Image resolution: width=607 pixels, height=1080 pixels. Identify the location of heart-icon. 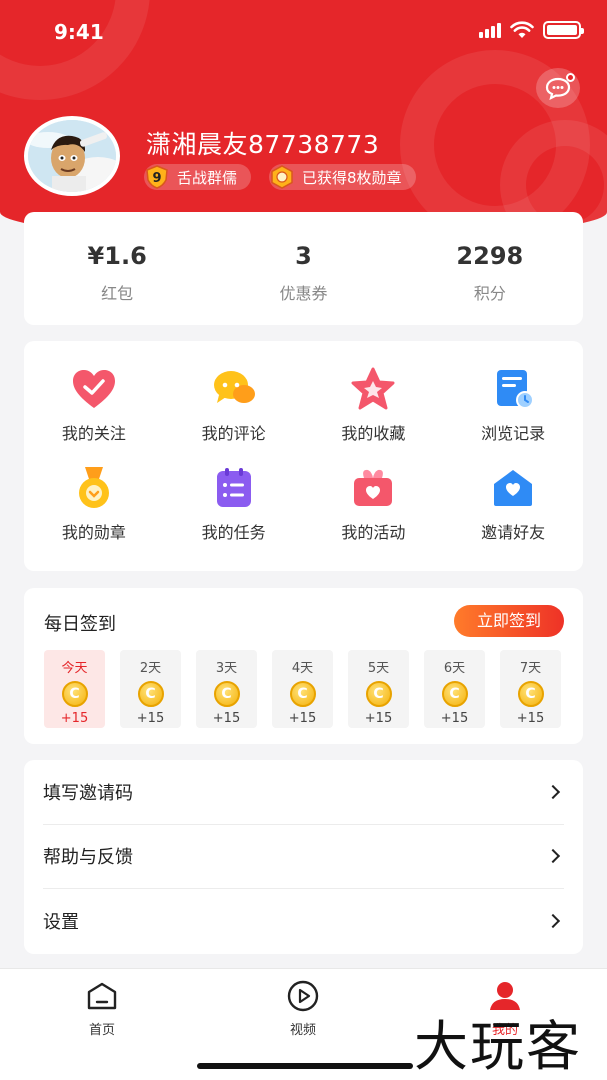
(94, 389).